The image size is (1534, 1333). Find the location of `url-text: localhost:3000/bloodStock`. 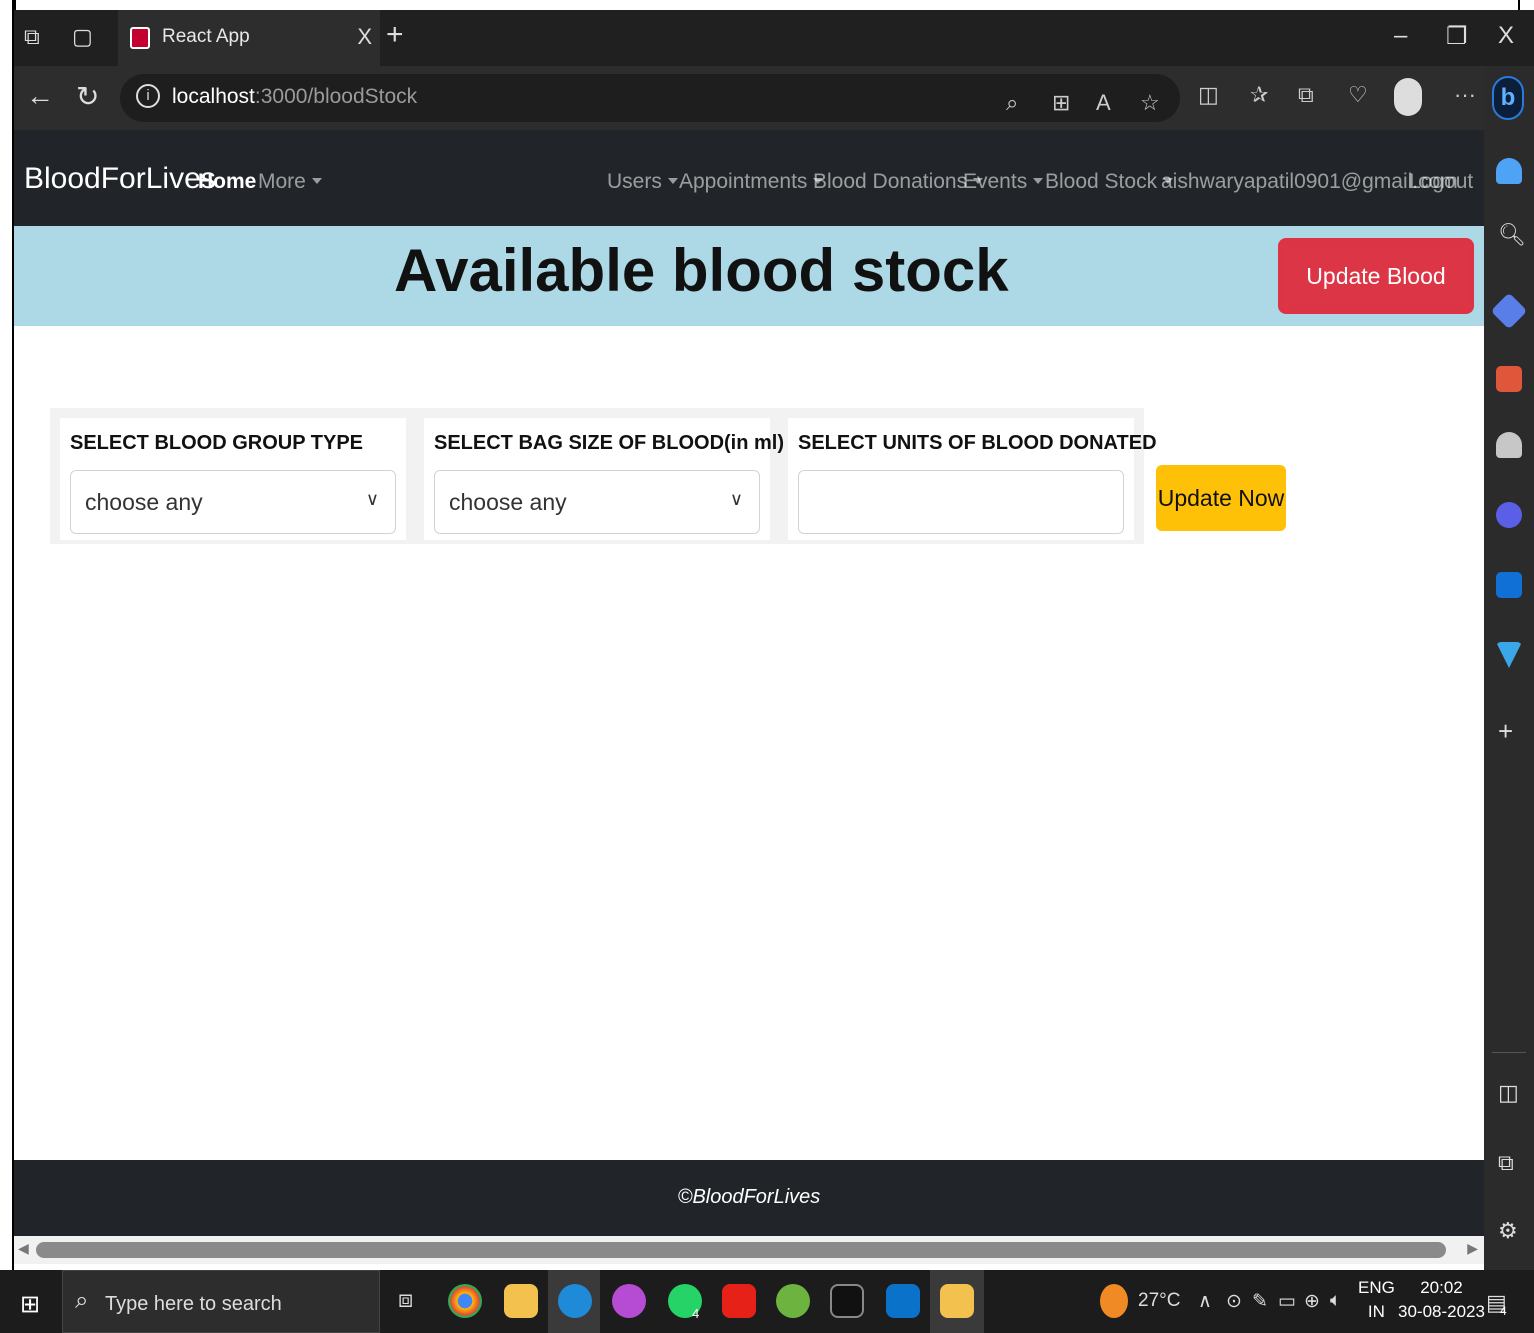

url-text: localhost:3000/bloodStock is located at coordinates (294, 97).